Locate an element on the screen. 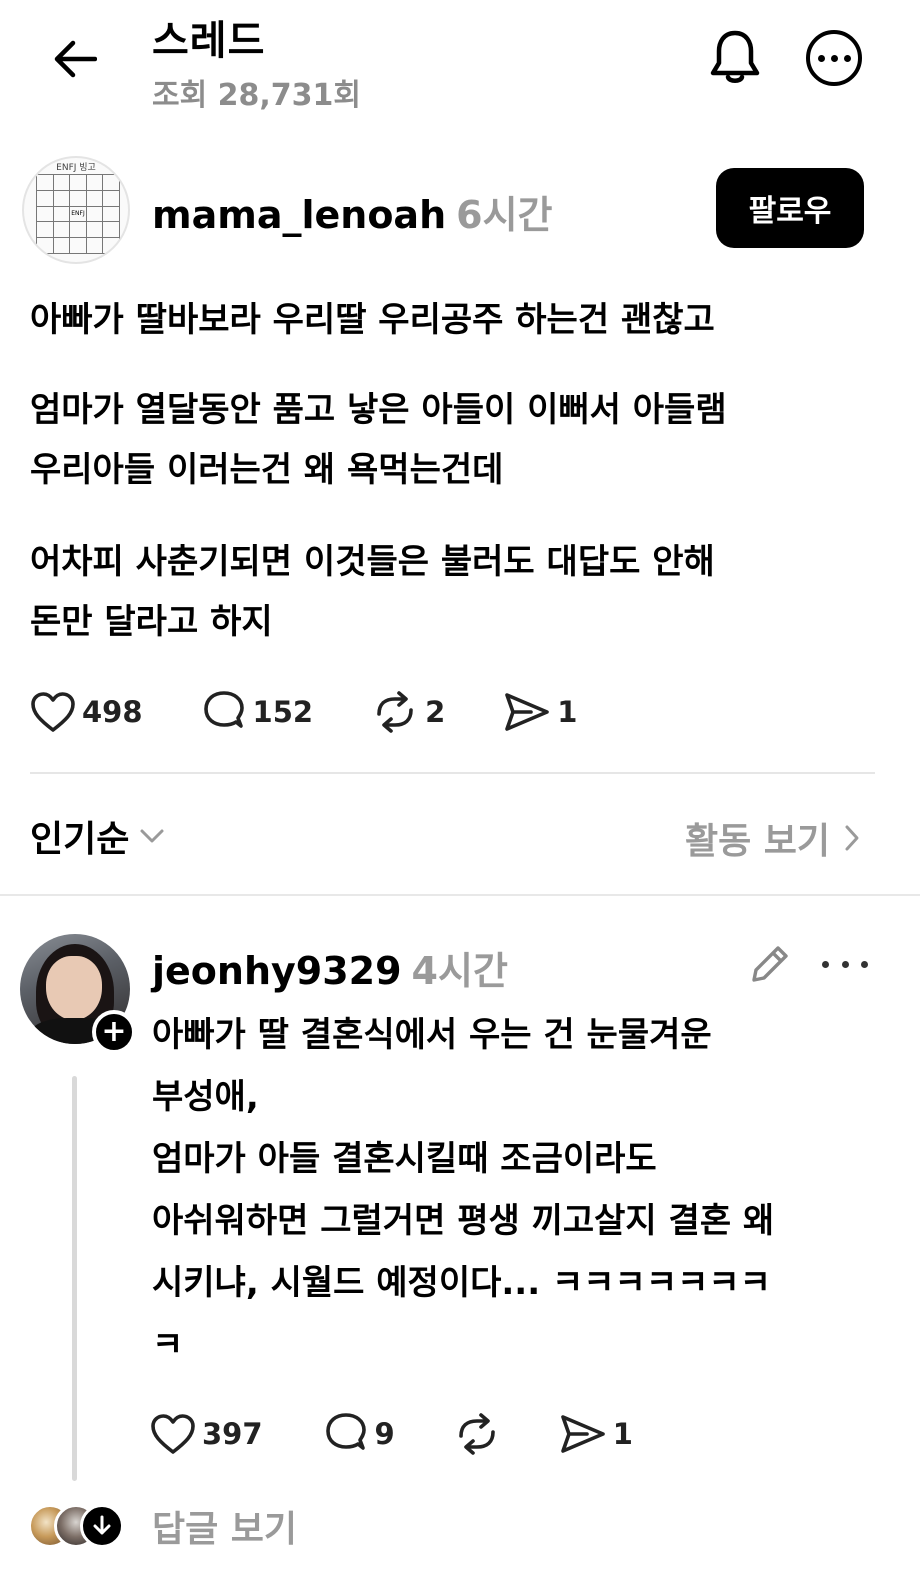 This screenshot has width=920, height=1595. post-line: 어차피 사춘기되면 이것들은 불러도 대답도 안해 is located at coordinates (372, 562).